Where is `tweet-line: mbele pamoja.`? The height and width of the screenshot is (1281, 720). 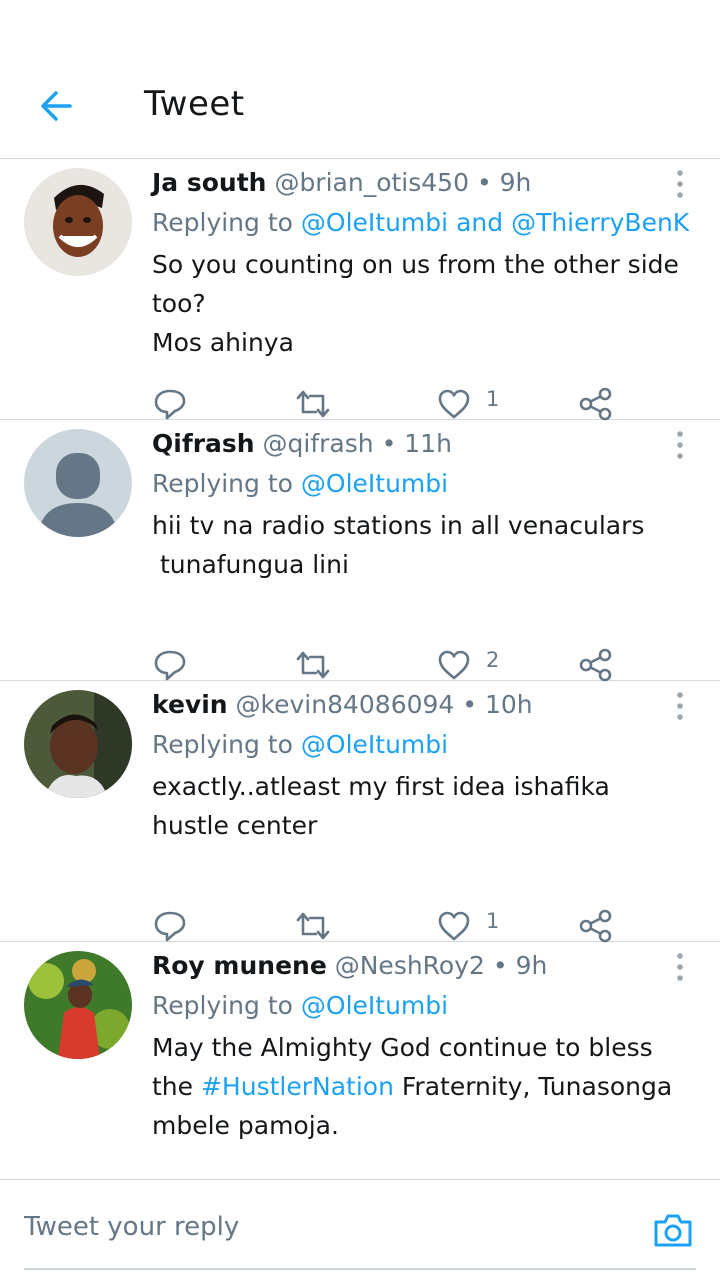 tweet-line: mbele pamoja. is located at coordinates (245, 1125).